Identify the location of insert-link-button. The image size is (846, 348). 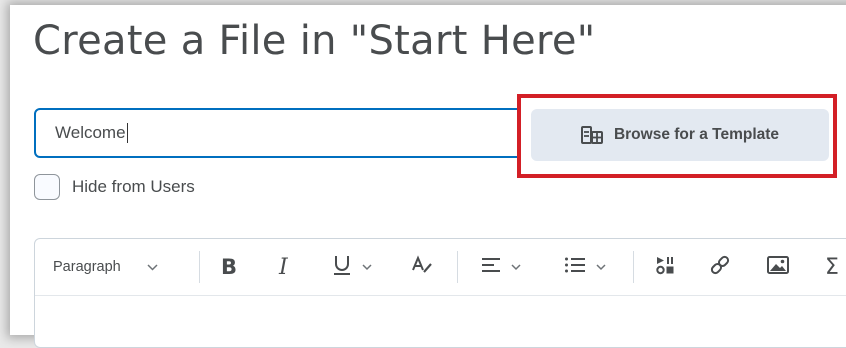
(720, 267).